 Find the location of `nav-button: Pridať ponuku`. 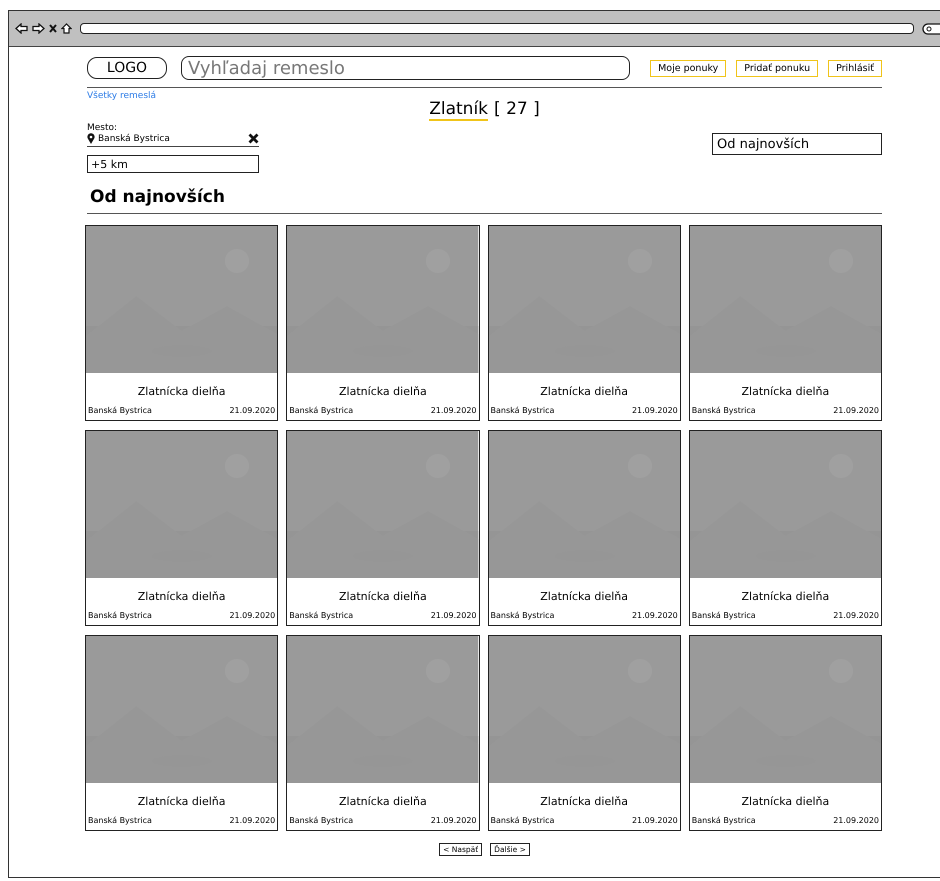

nav-button: Pridať ponuku is located at coordinates (777, 68).